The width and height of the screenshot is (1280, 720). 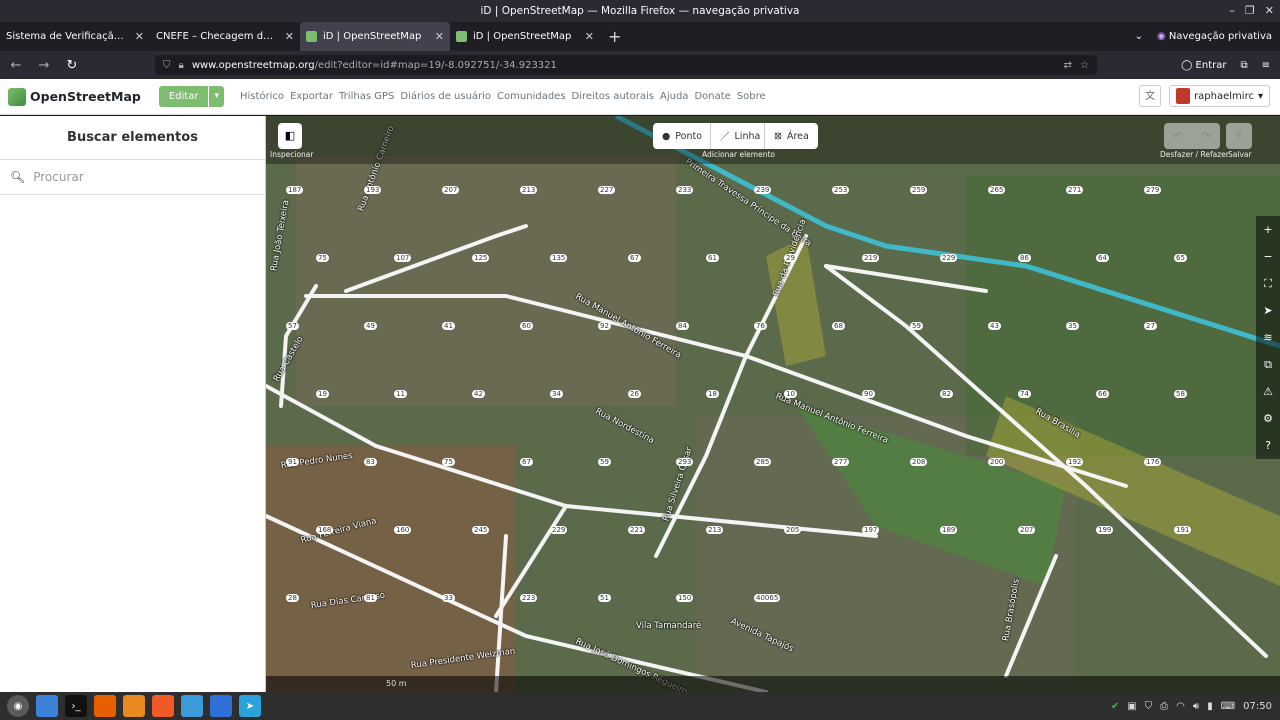 What do you see at coordinates (1210, 706) in the screenshot?
I see `battery-icon: ▮` at bounding box center [1210, 706].